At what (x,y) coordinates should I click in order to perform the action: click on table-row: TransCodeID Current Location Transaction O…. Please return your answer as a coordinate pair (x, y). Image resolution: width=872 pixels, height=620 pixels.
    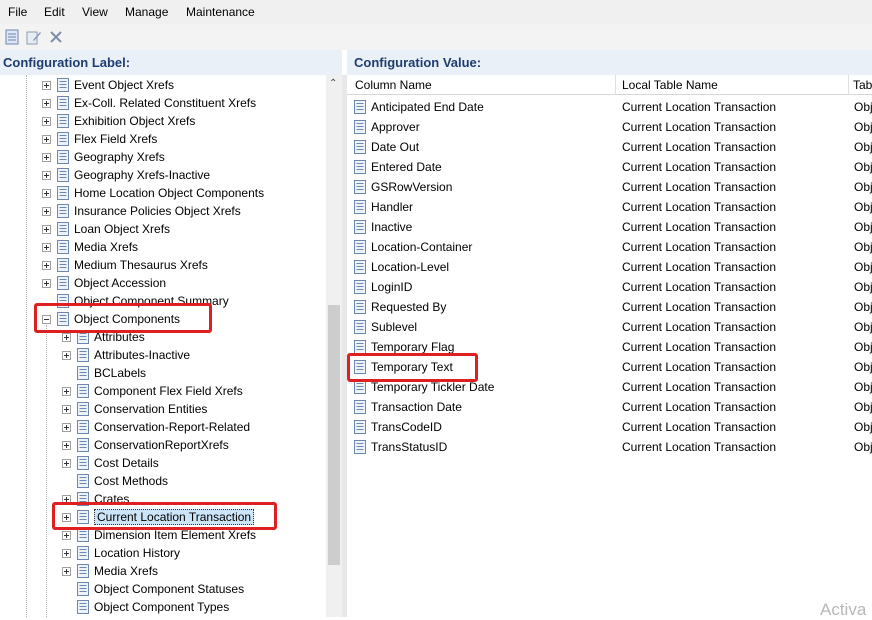
    Looking at the image, I should click on (609, 427).